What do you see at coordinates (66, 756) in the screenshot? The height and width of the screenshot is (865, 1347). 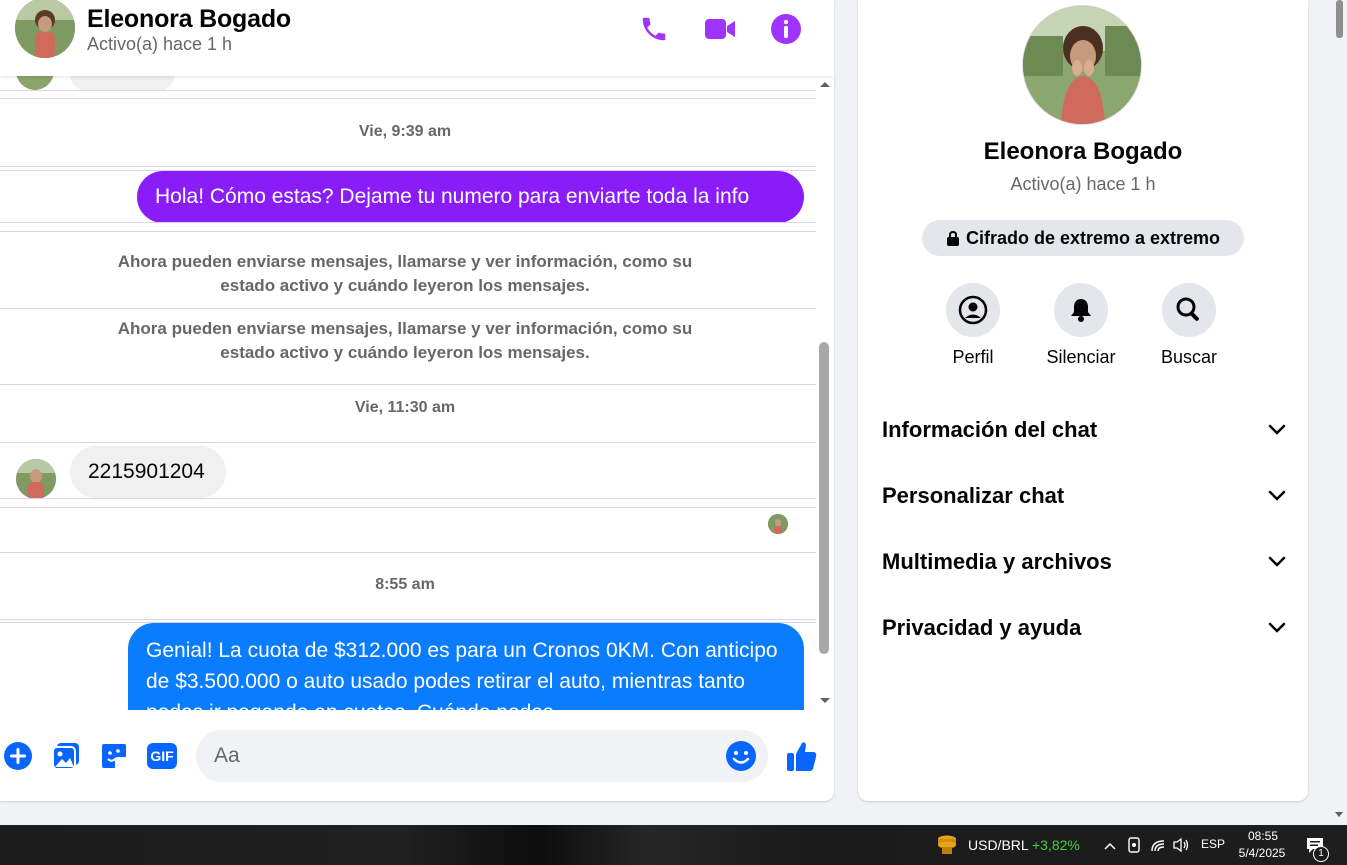 I see `photo-icon` at bounding box center [66, 756].